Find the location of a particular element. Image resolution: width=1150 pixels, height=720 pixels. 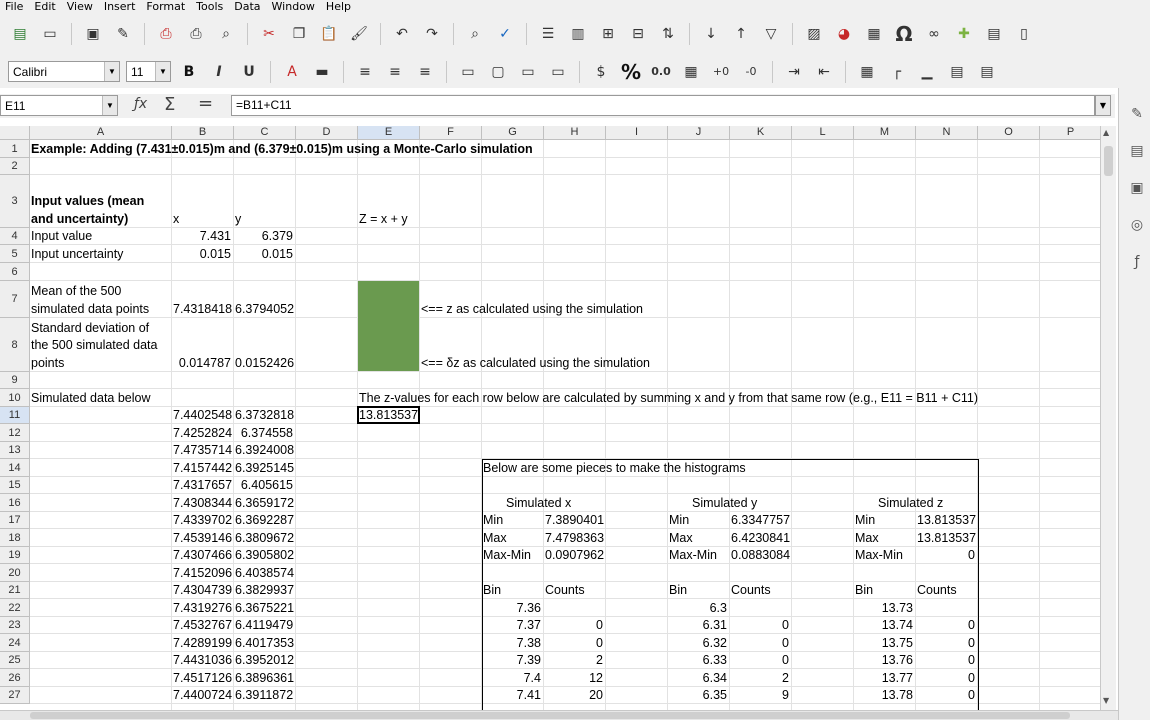

bin-value: 13.76 is located at coordinates (884, 660).